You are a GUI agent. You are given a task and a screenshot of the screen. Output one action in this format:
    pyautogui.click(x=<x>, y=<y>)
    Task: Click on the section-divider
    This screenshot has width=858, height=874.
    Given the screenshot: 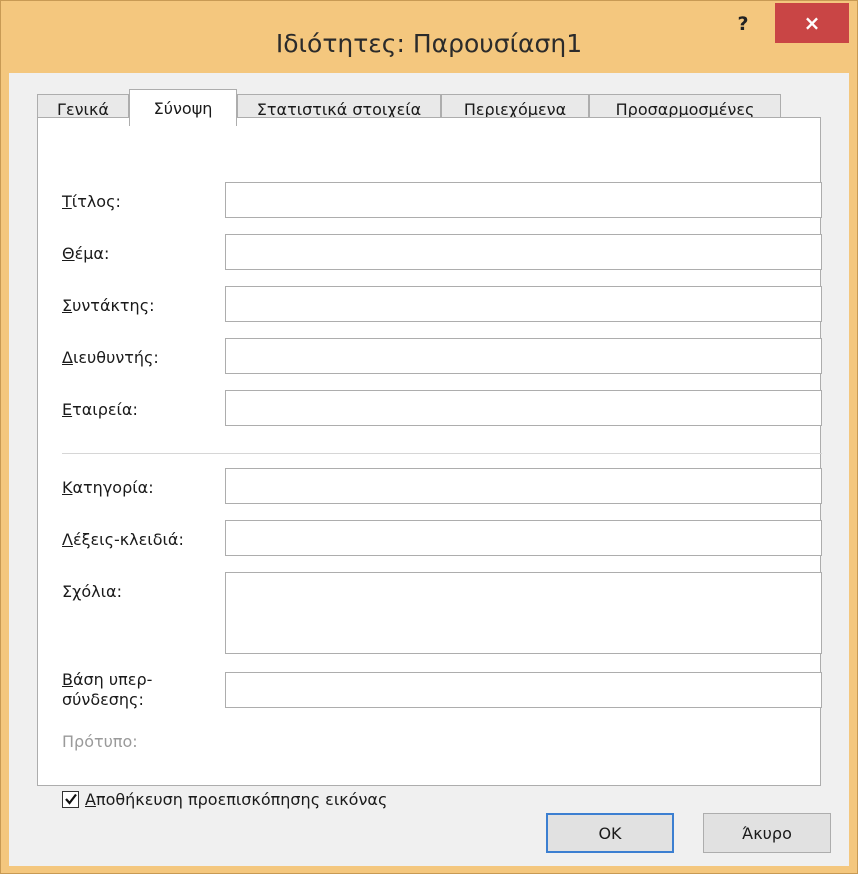 What is the action you would take?
    pyautogui.click(x=442, y=453)
    